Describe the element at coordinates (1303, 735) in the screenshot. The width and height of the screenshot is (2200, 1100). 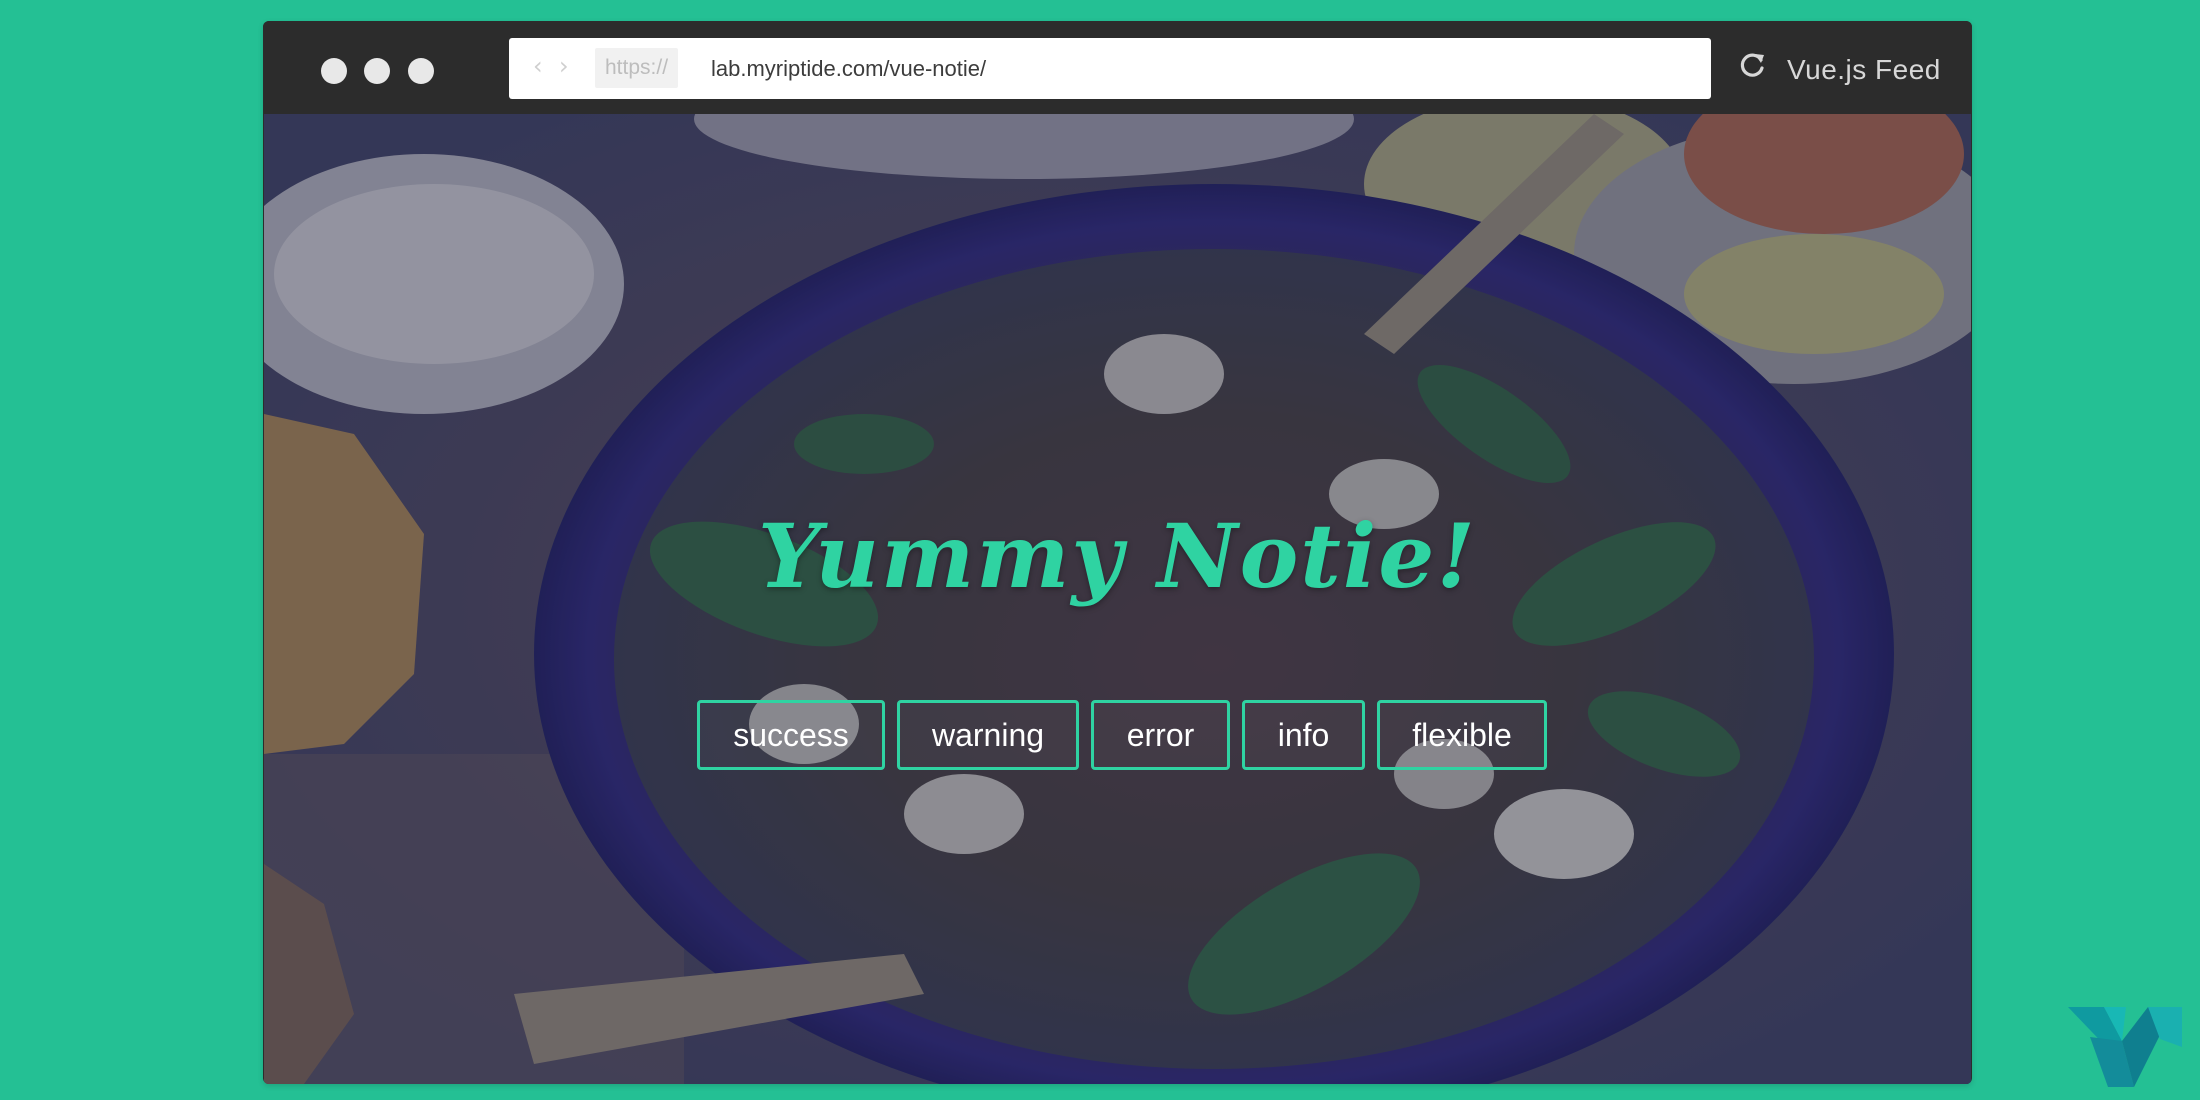
I see `info-button: info` at that location.